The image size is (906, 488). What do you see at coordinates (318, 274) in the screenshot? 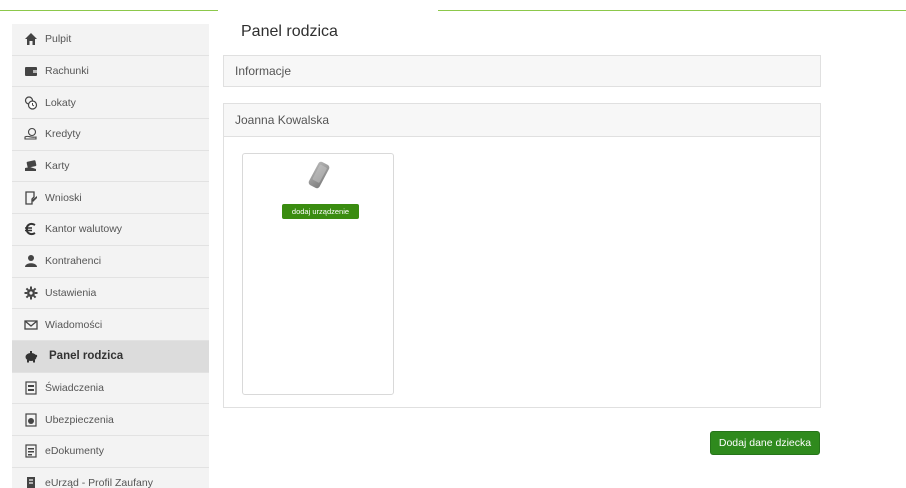
I see `device-card: dodaj urządzenie` at bounding box center [318, 274].